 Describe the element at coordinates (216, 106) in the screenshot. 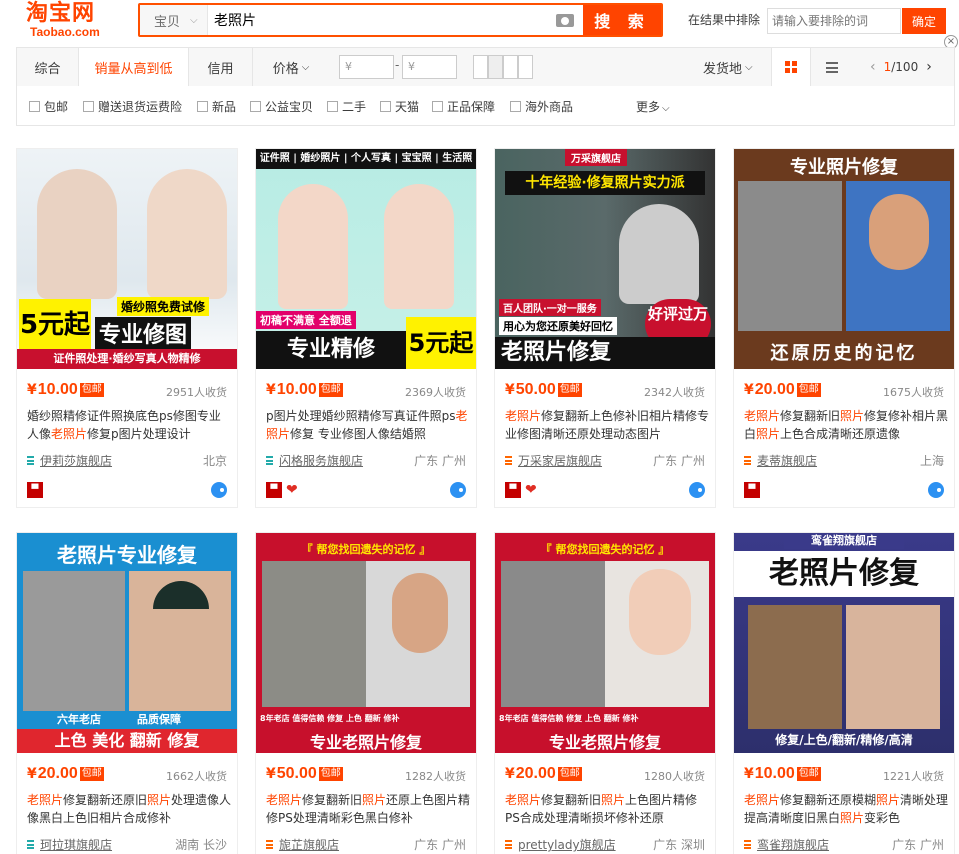

I see `filter-new: 新品` at that location.